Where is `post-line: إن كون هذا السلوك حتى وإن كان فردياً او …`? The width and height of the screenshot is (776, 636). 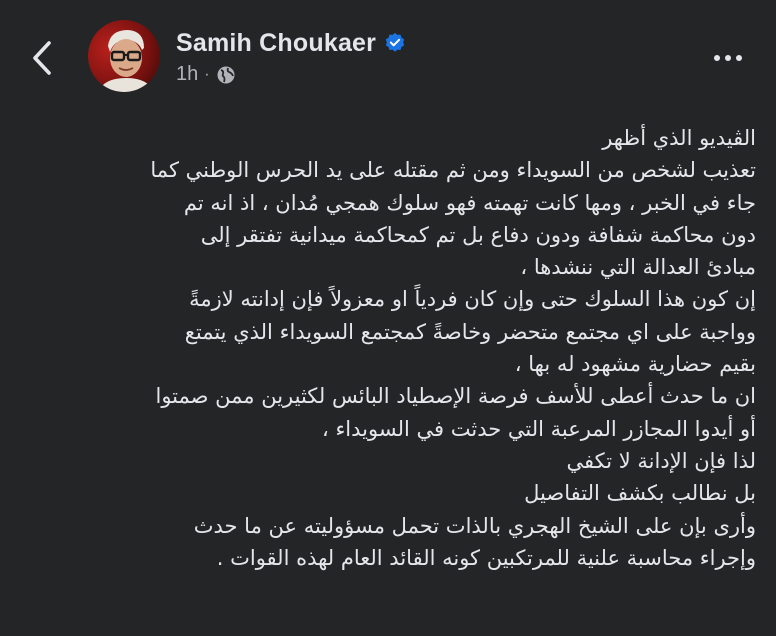 post-line: إن كون هذا السلوك حتى وإن كان فردياً او … is located at coordinates (472, 299).